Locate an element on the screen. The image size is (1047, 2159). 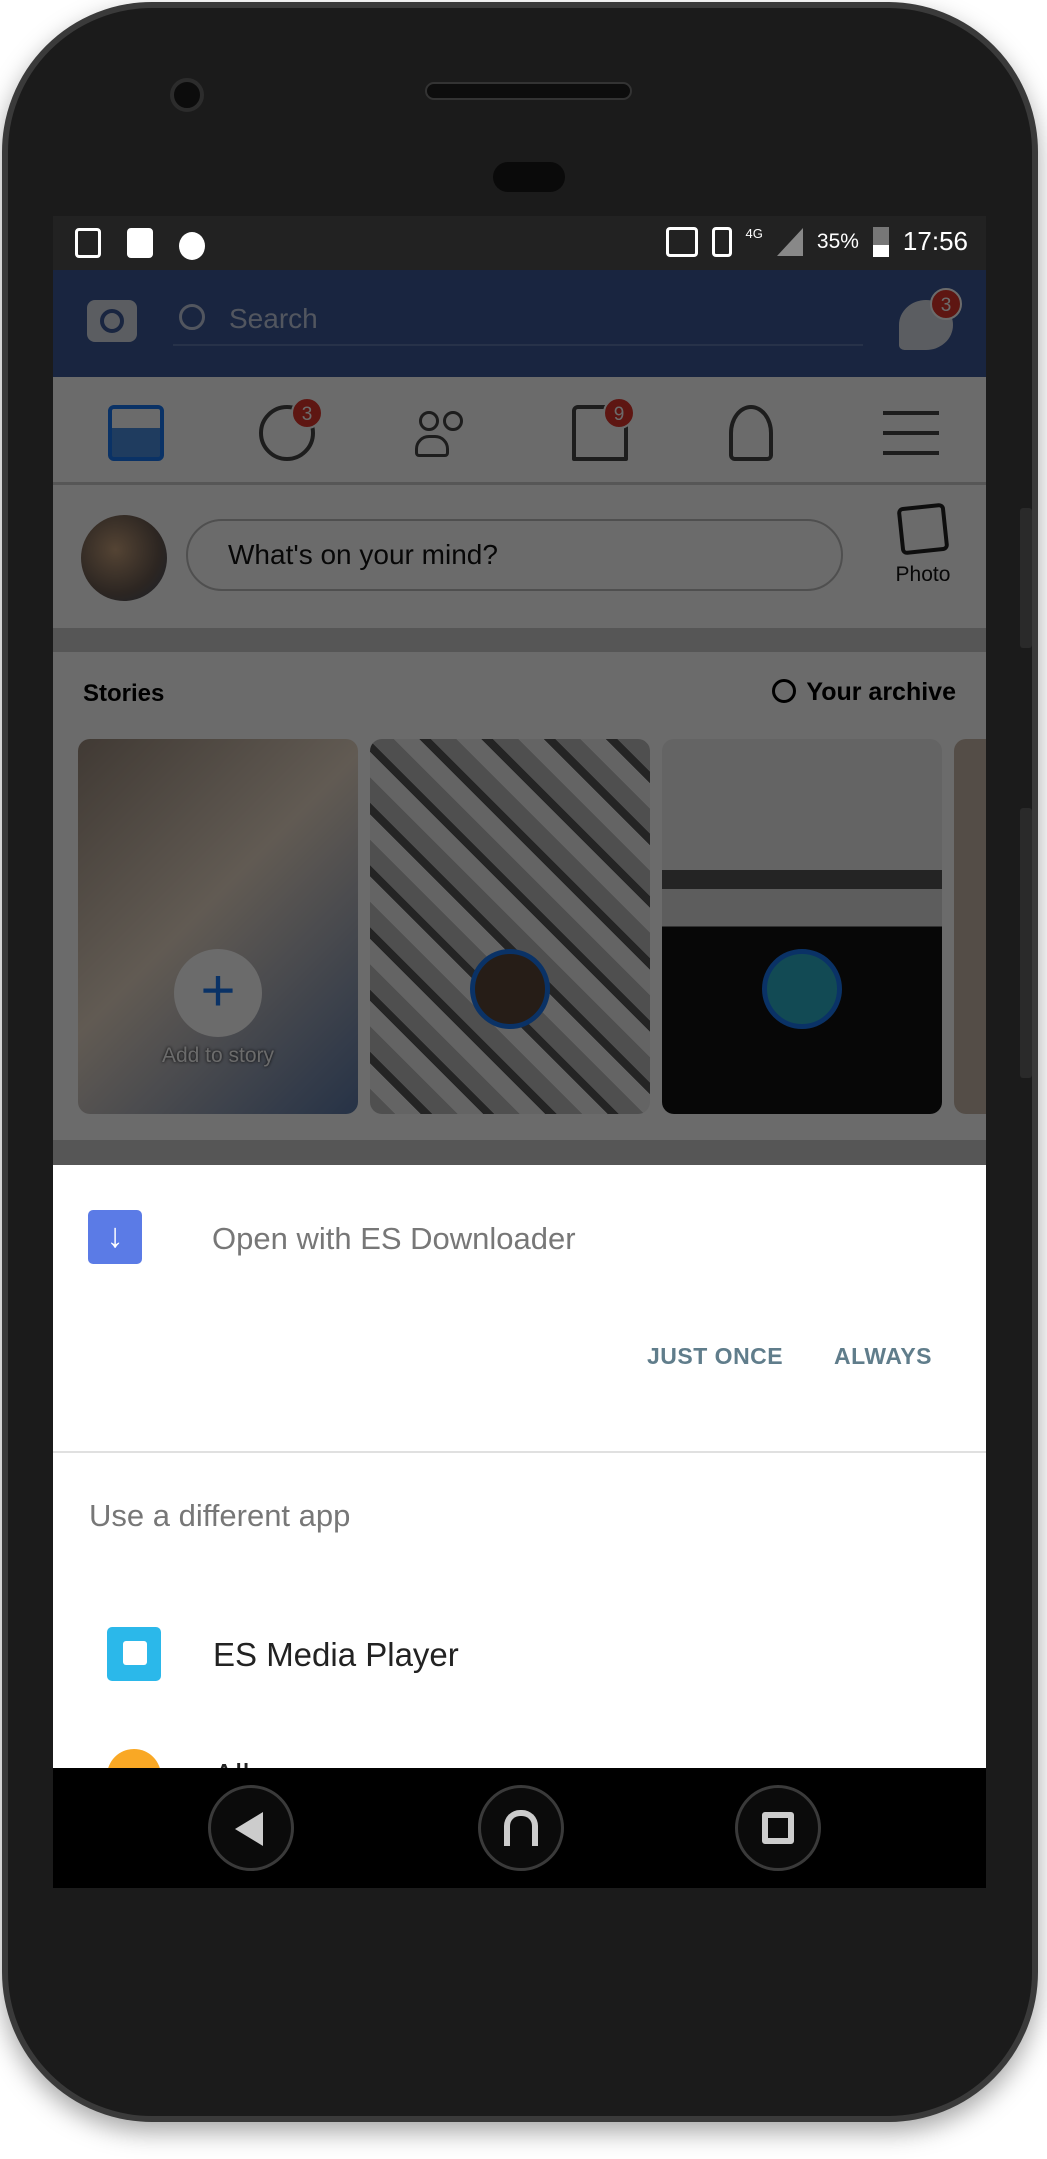
just-once-button: JUST ONCE is located at coordinates (715, 1356).